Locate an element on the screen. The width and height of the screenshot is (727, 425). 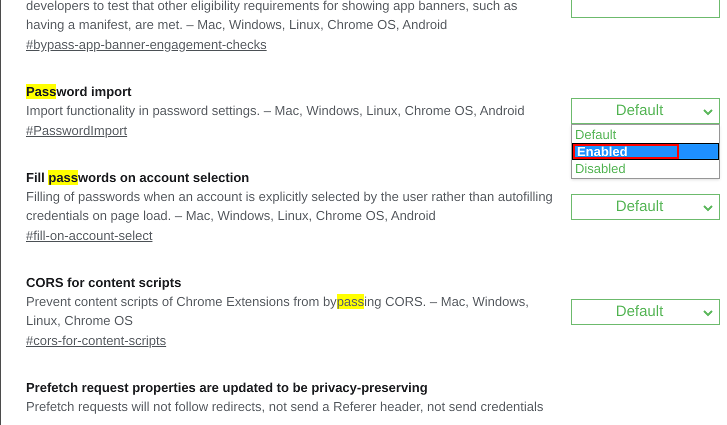
dropdown-option: Default is located at coordinates (645, 134).